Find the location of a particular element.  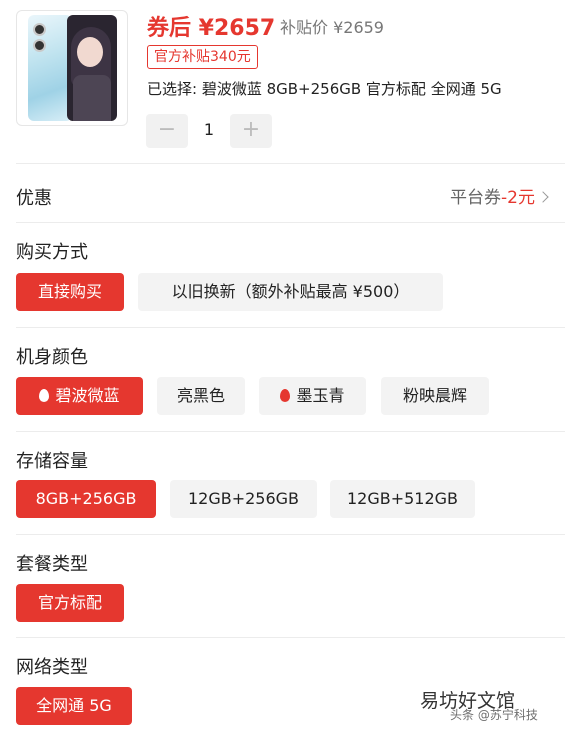

option-color-pink: 粉映晨辉 is located at coordinates (435, 396).